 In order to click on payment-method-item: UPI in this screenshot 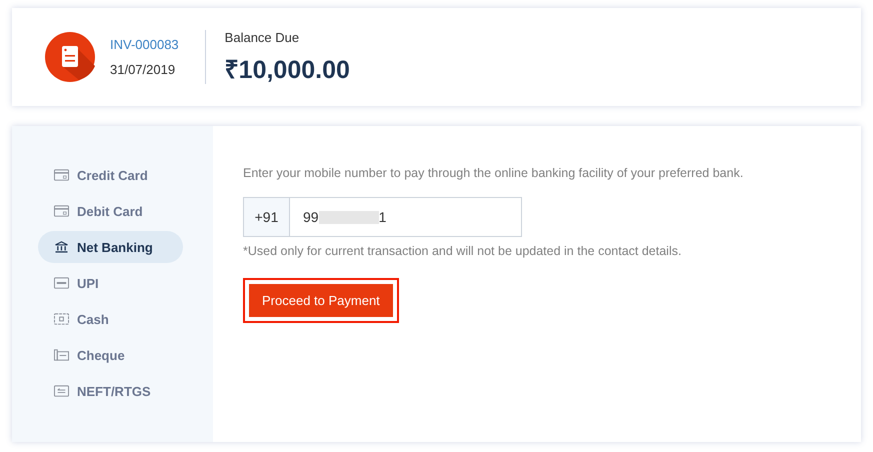, I will do `click(110, 283)`.